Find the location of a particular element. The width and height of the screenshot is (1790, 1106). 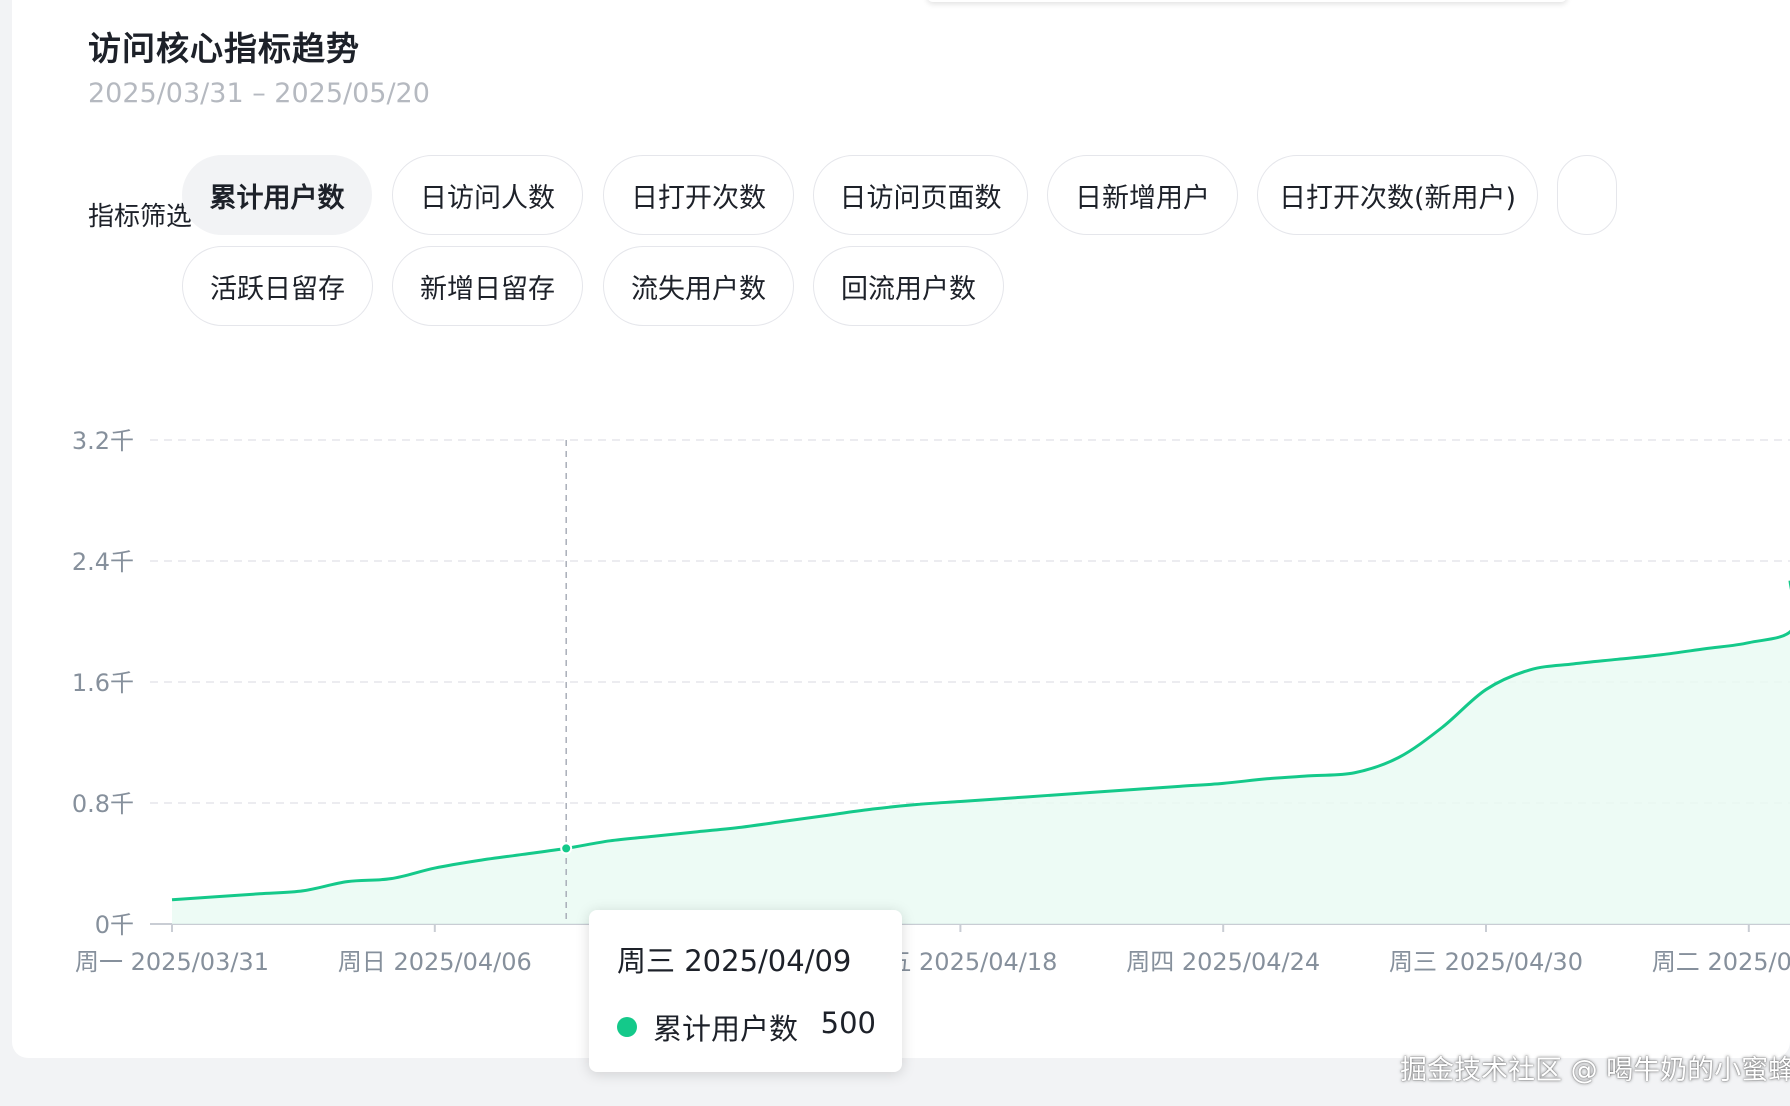

x-tick-label: 周日 2025/04/06 is located at coordinates (435, 962).